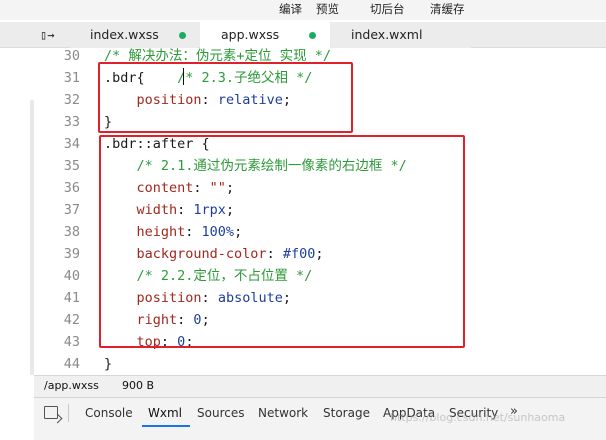 The width and height of the screenshot is (606, 440). I want to click on editor-tab-bar: ▯→ index.wxss app.wxss index.wxml, so click(303, 35).